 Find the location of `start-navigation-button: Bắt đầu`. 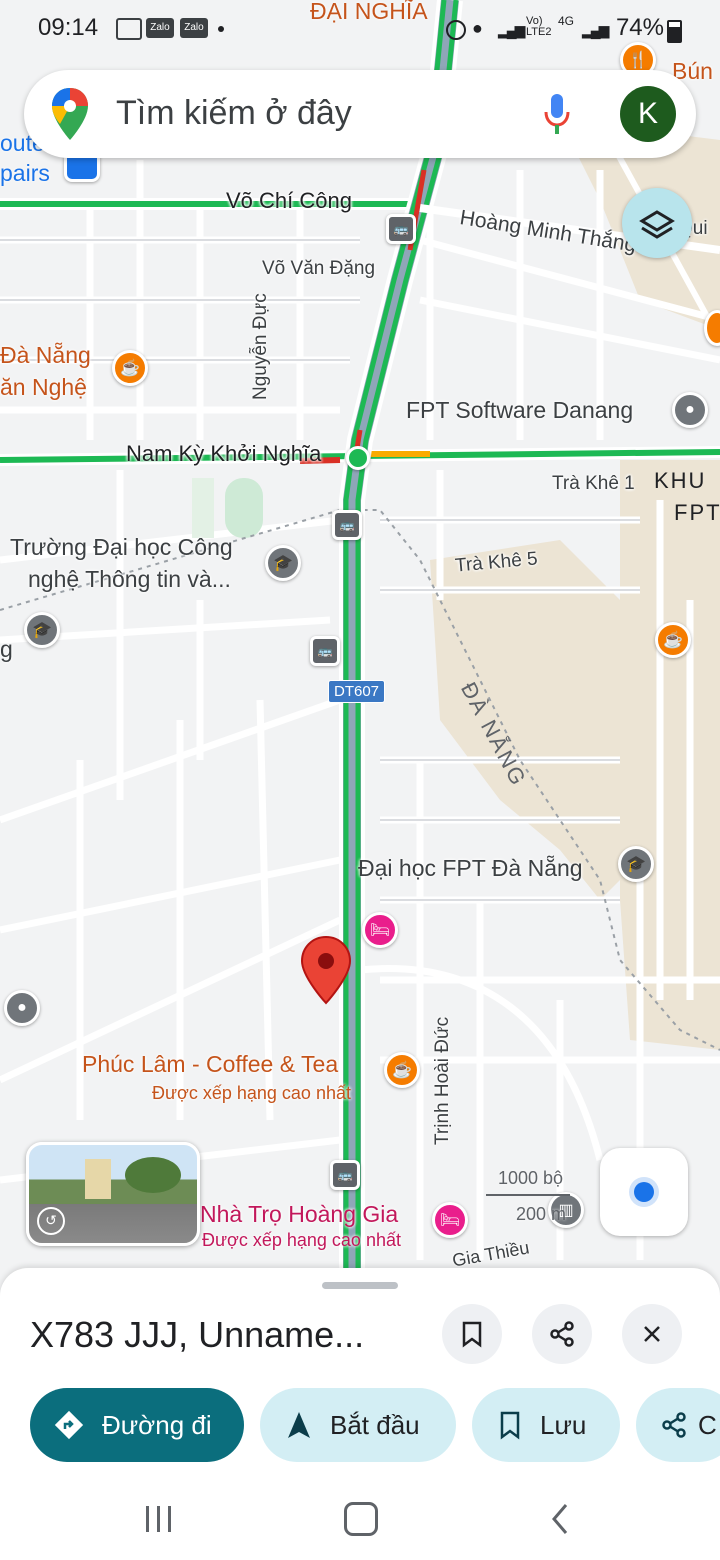

start-navigation-button: Bắt đầu is located at coordinates (358, 1425).